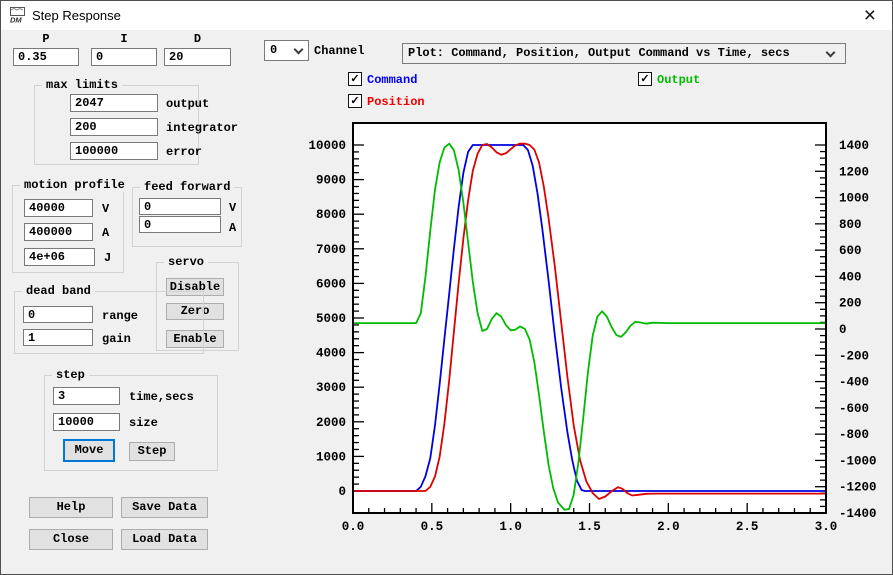 The width and height of the screenshot is (893, 575). I want to click on gain-label: gain, so click(116, 339).